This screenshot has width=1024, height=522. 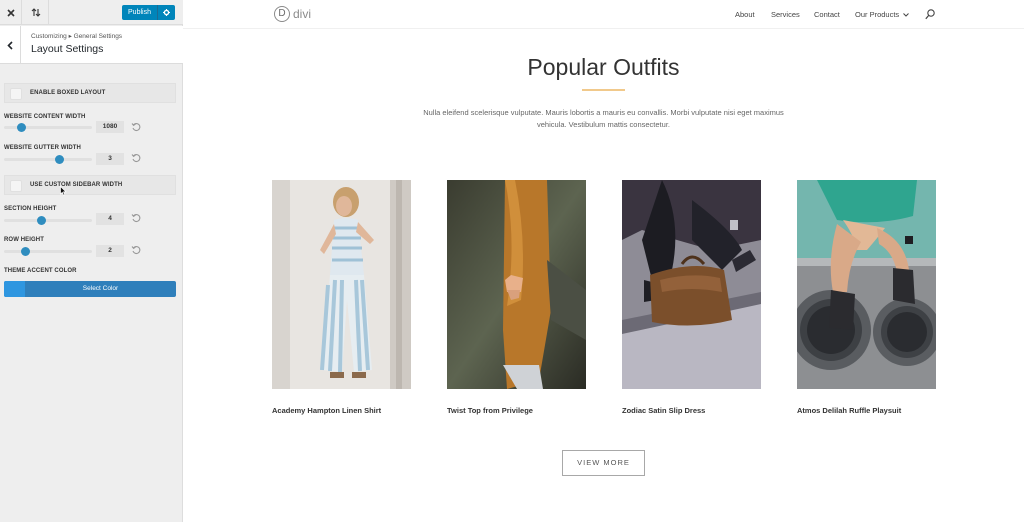 I want to click on customizer-toolbar: Publish, so click(x=91, y=12).